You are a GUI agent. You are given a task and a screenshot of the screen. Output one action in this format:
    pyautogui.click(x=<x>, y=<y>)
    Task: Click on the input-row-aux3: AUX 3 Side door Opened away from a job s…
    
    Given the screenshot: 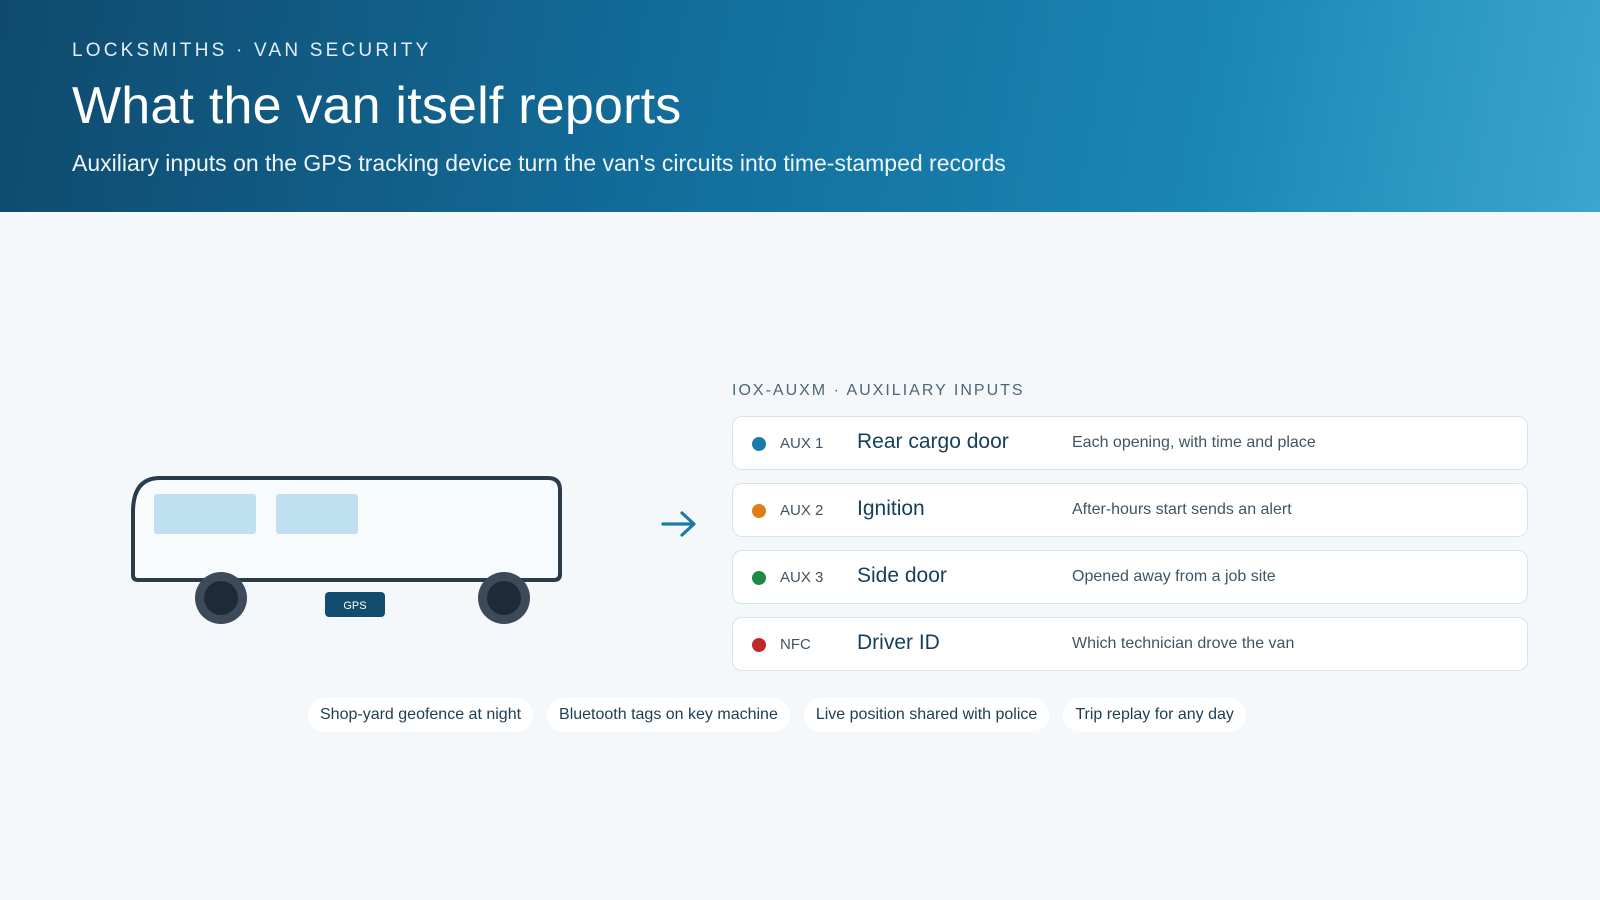 What is the action you would take?
    pyautogui.click(x=1130, y=577)
    